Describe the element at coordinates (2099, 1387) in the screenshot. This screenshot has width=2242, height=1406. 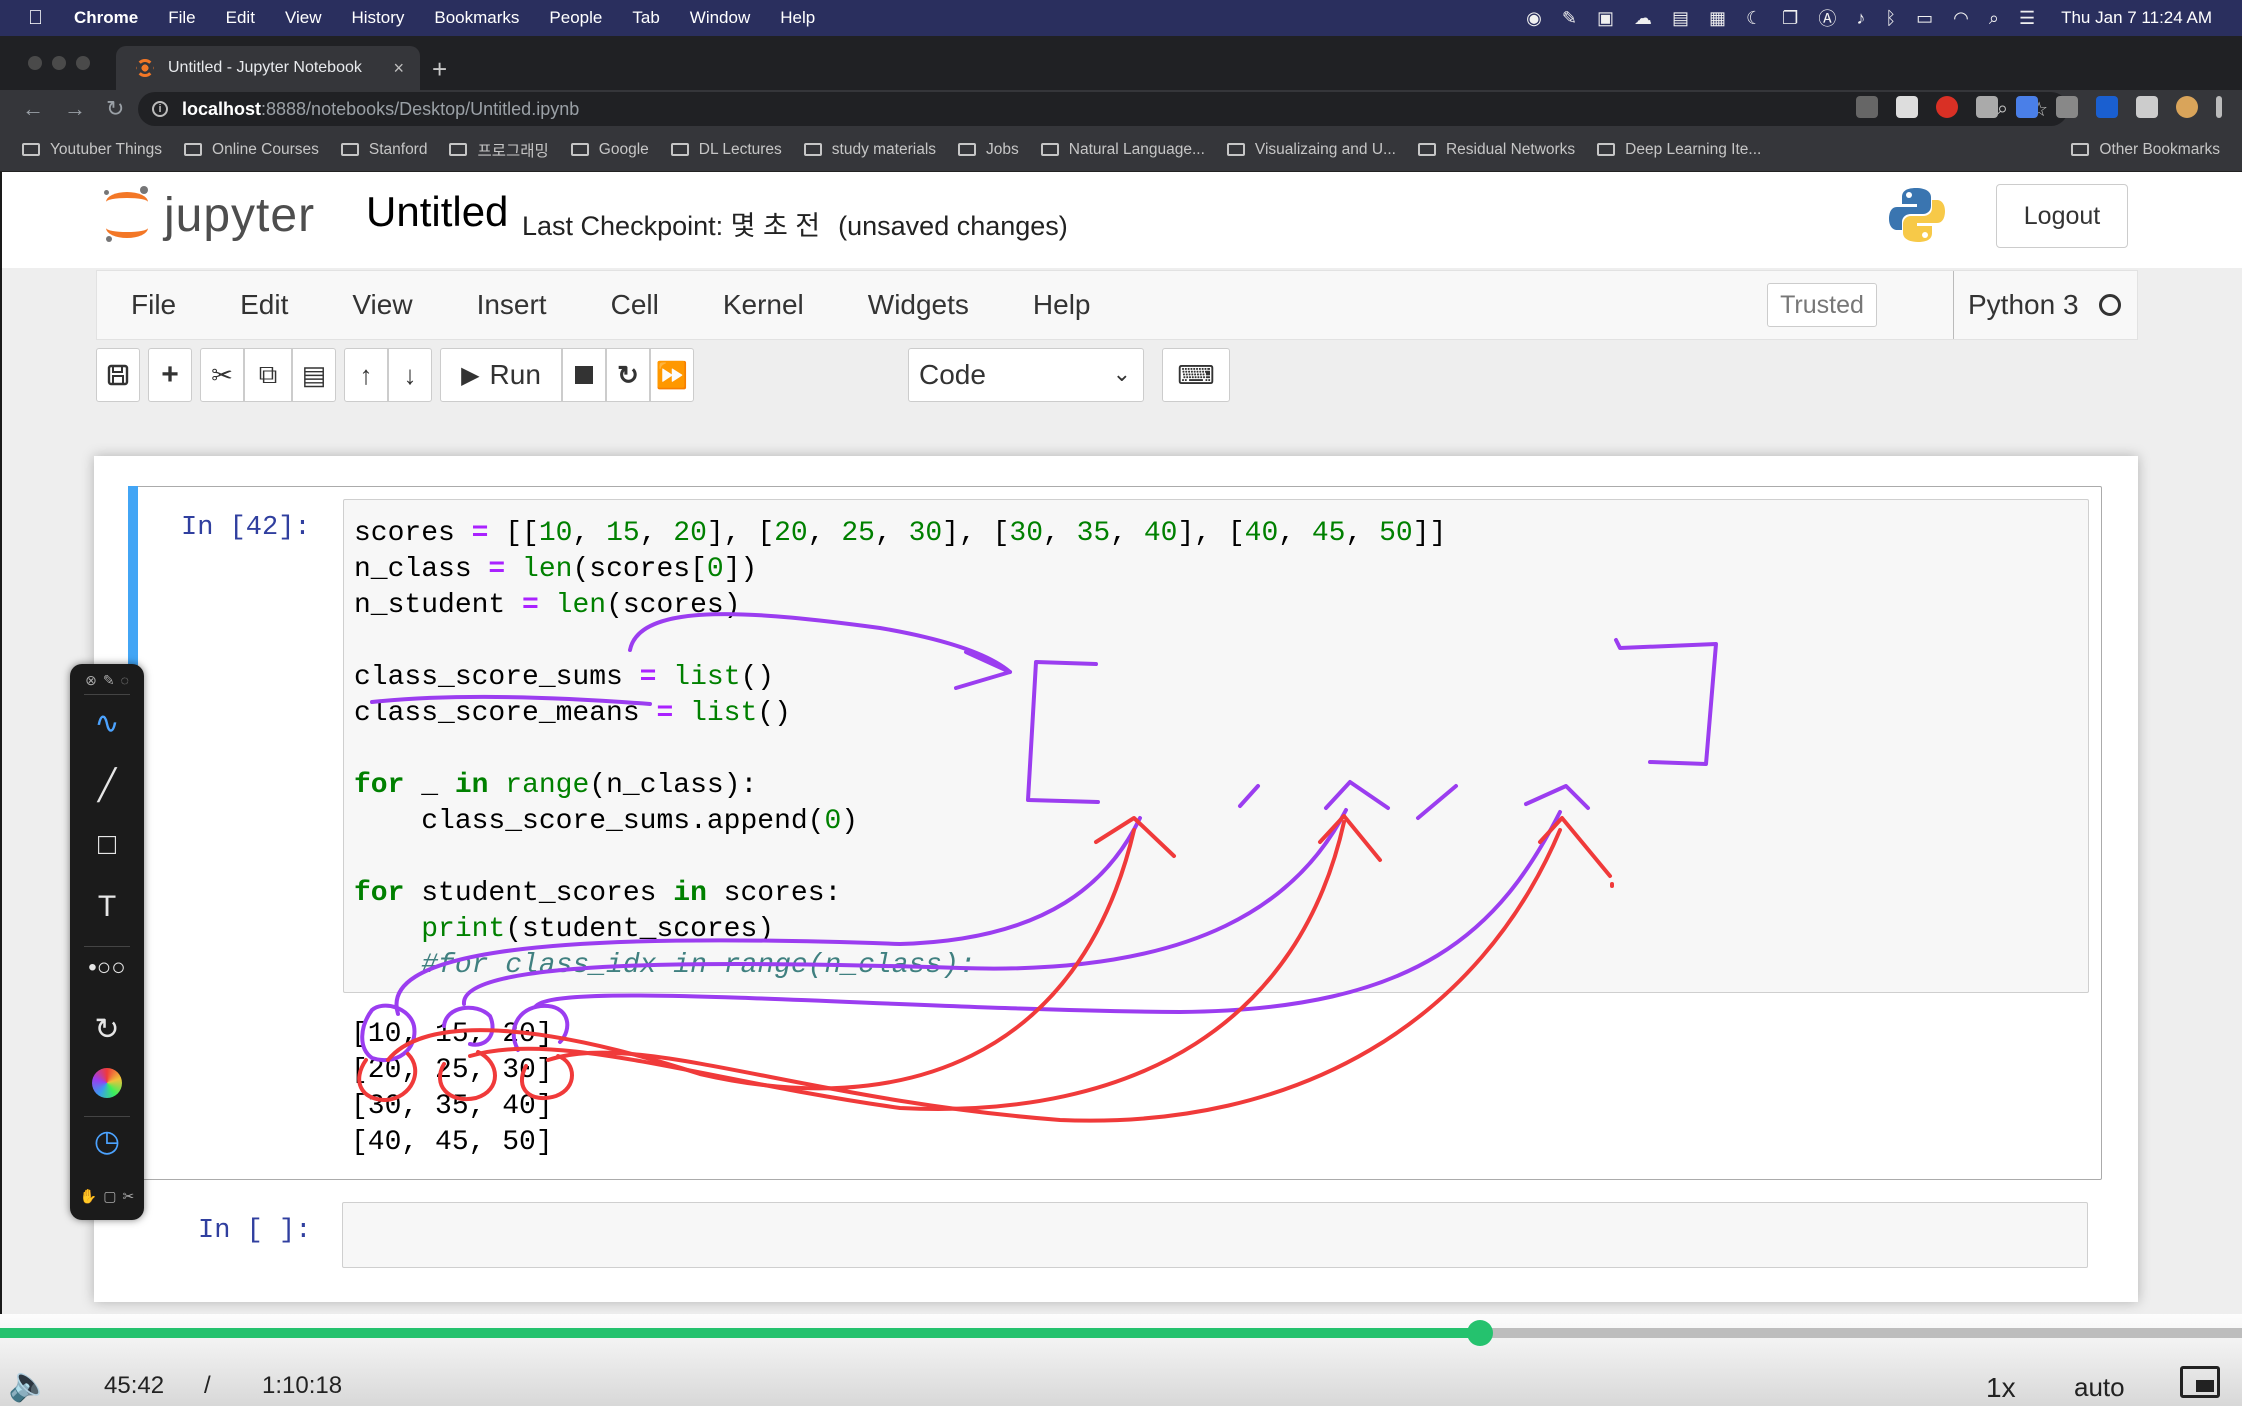
I see `quality-button: auto` at that location.